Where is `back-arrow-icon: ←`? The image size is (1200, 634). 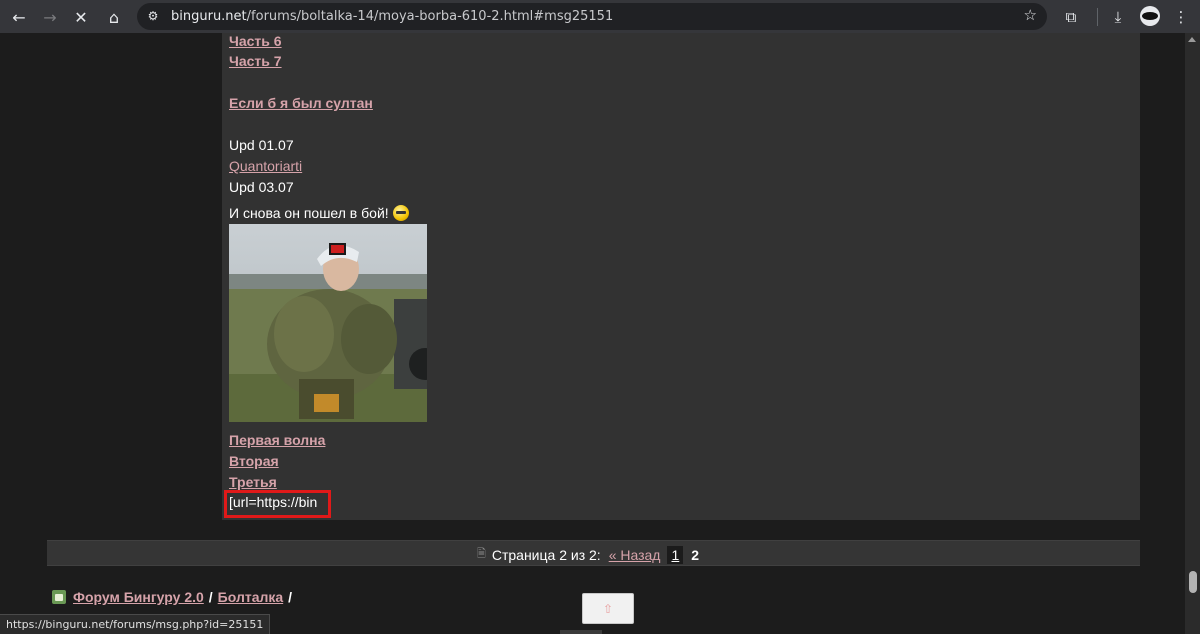
back-arrow-icon: ← is located at coordinates (19, 17).